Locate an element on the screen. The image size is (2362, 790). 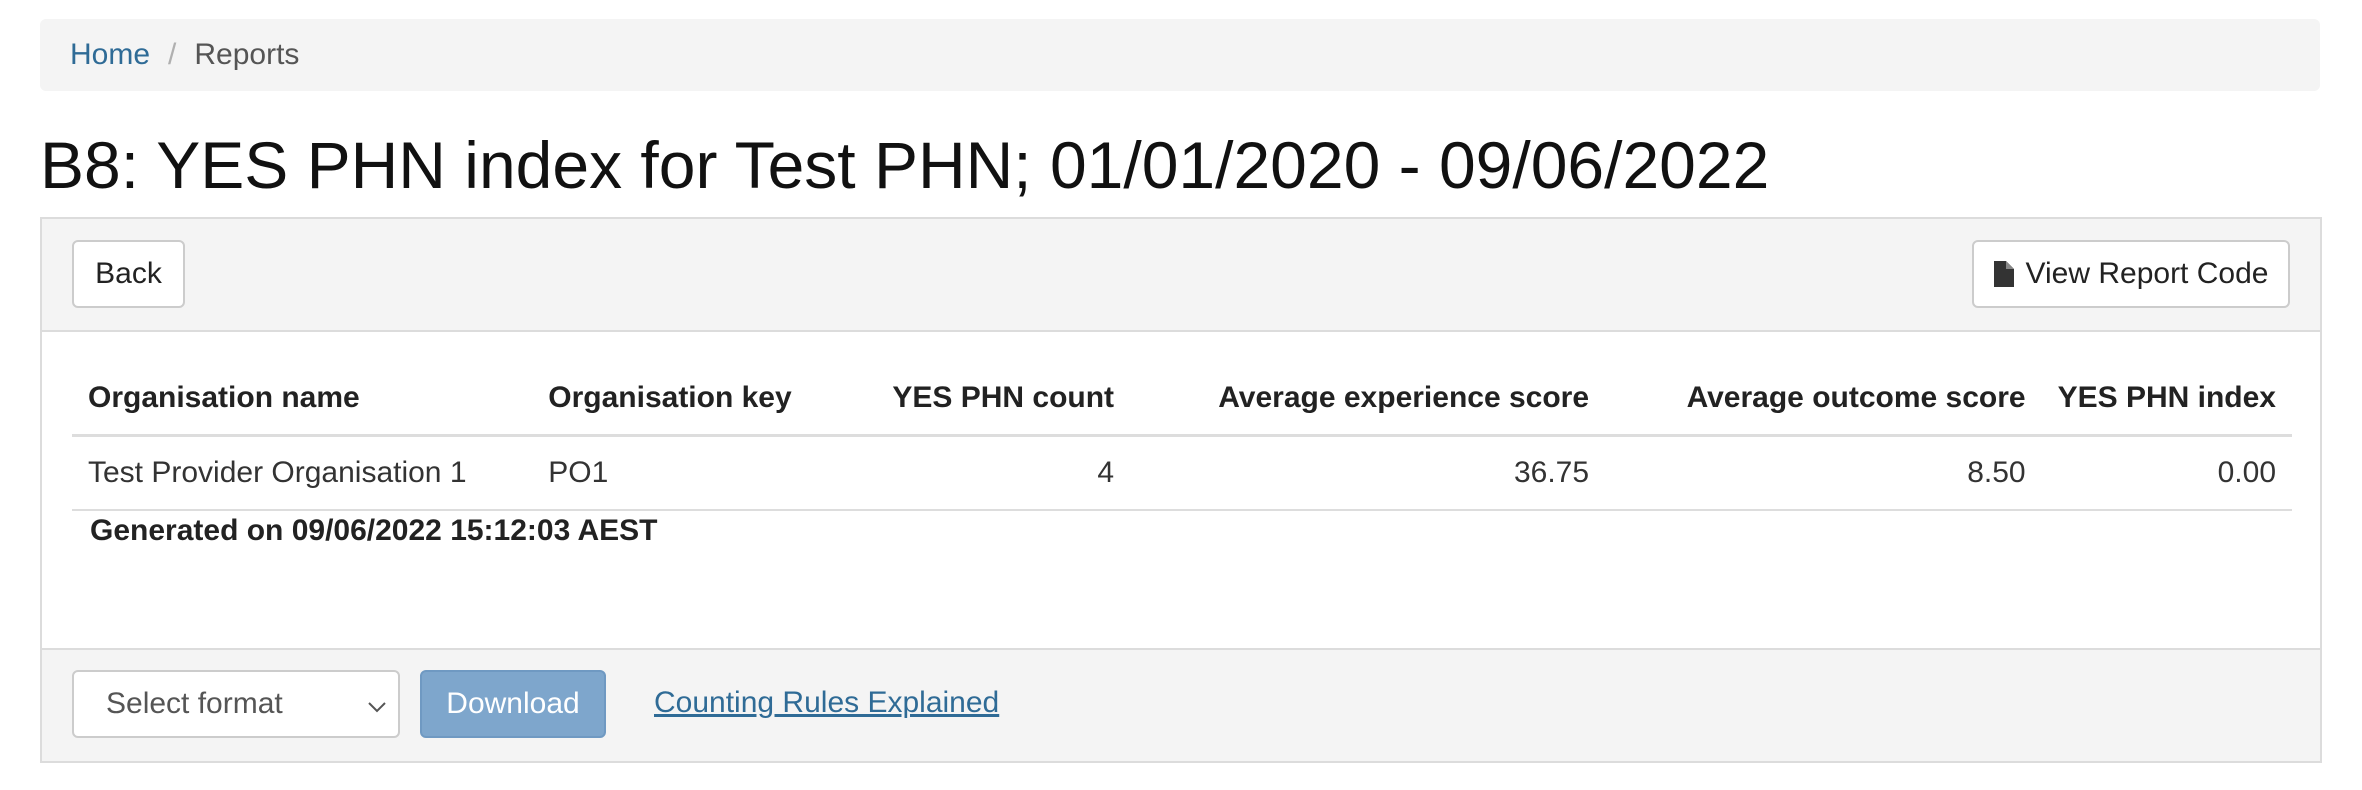
format-select-value: Select format is located at coordinates (194, 703).